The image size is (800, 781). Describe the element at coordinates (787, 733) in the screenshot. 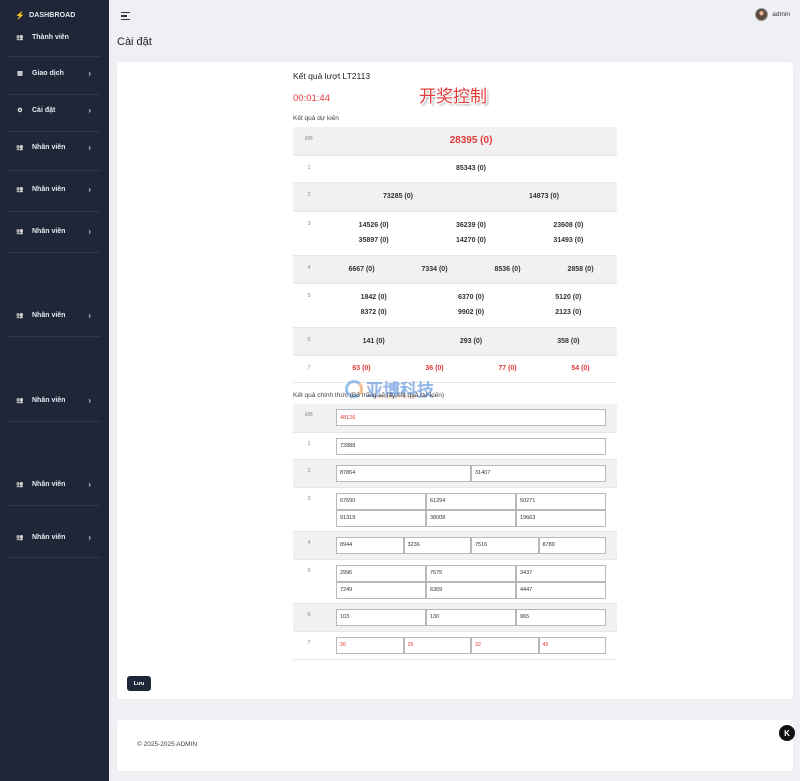

I see `floating-k-button: K` at that location.